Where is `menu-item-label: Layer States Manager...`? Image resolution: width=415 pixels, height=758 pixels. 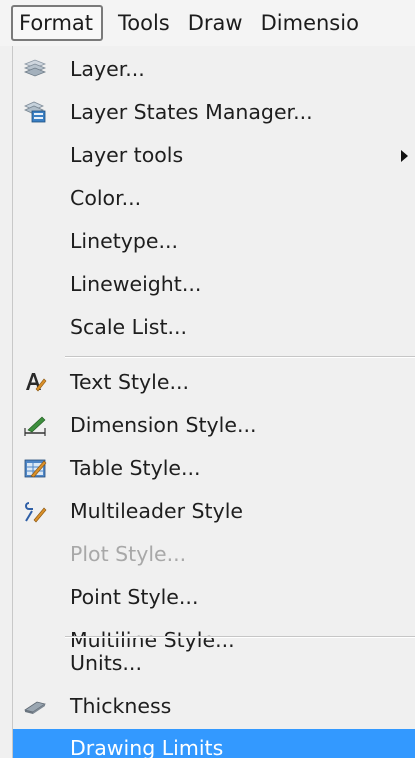 menu-item-label: Layer States Manager... is located at coordinates (191, 112).